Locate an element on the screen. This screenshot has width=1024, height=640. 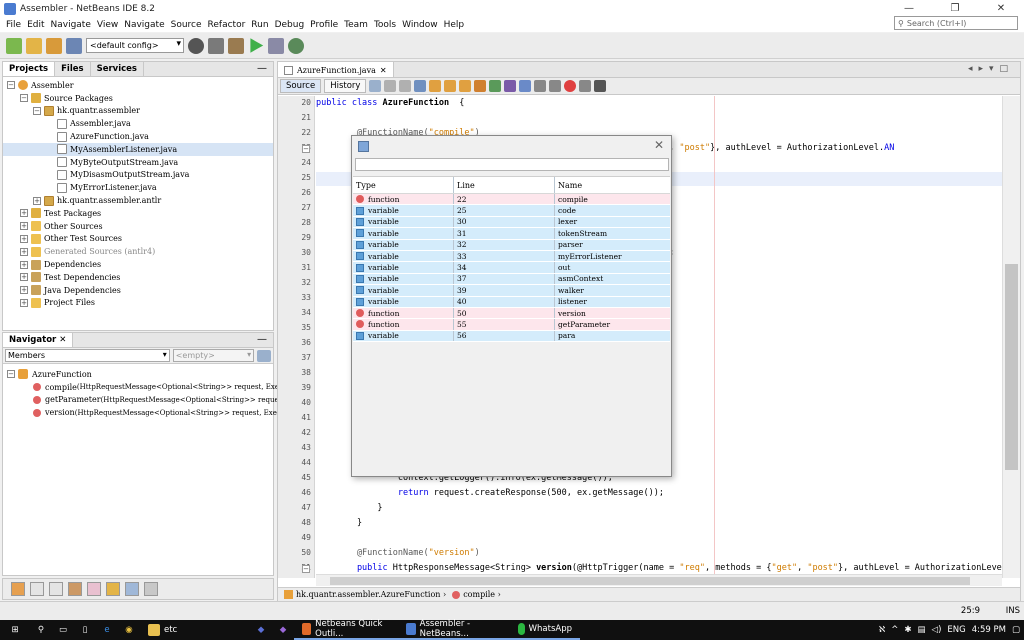
forward-icon is located at coordinates (405, 86).